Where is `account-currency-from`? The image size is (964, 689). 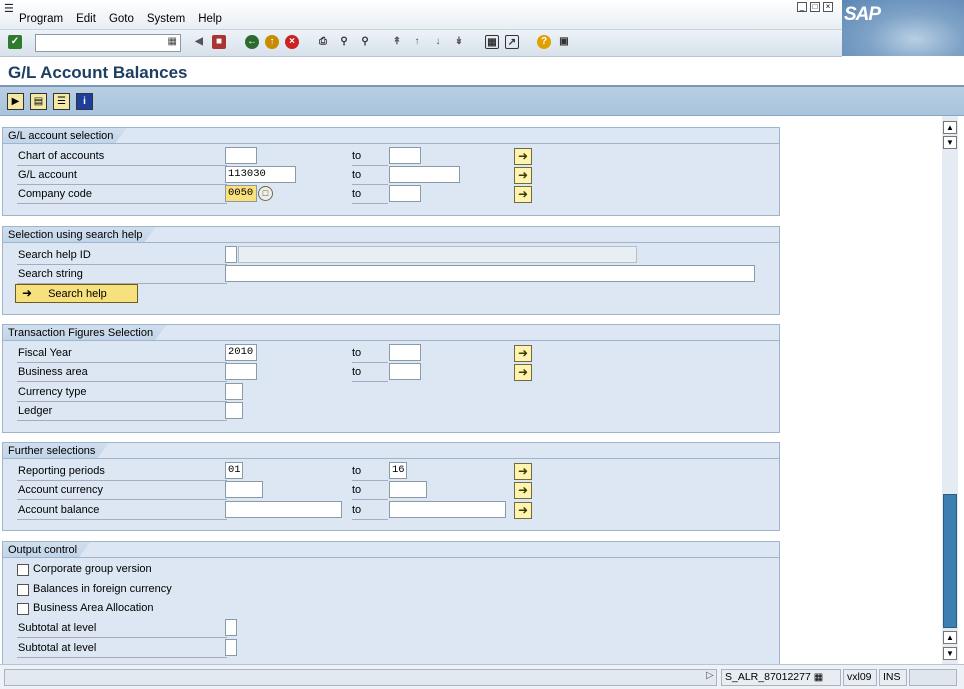 account-currency-from is located at coordinates (244, 489).